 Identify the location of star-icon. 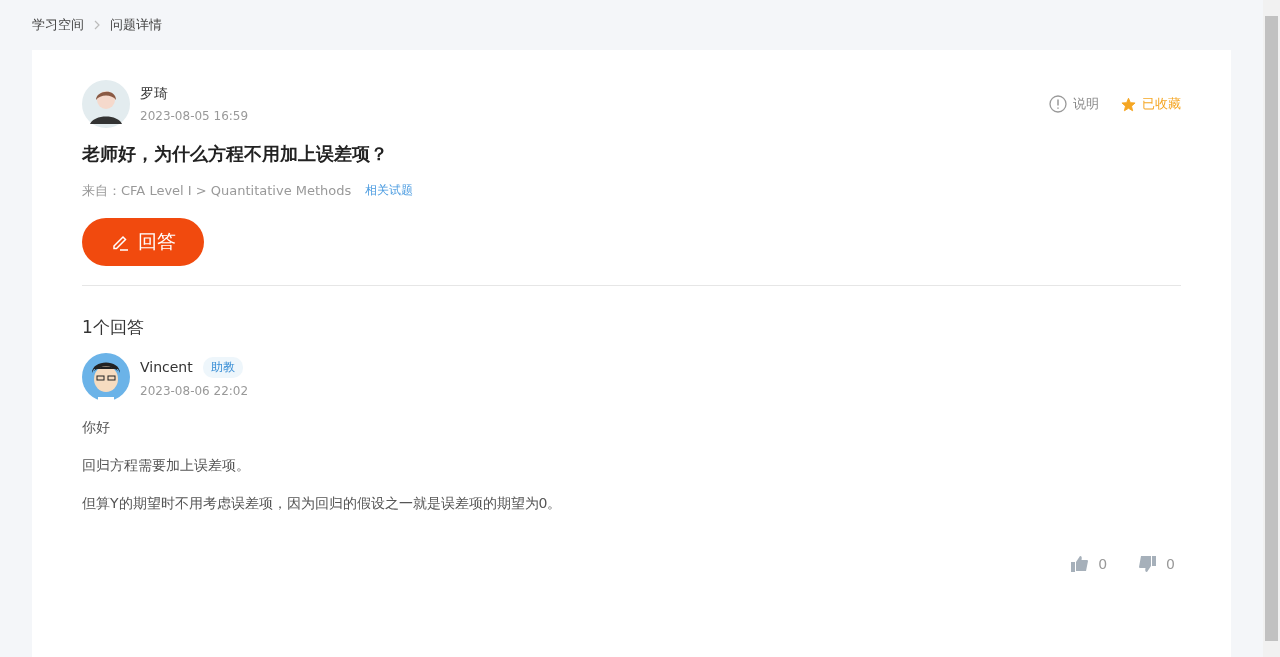
(1128, 104).